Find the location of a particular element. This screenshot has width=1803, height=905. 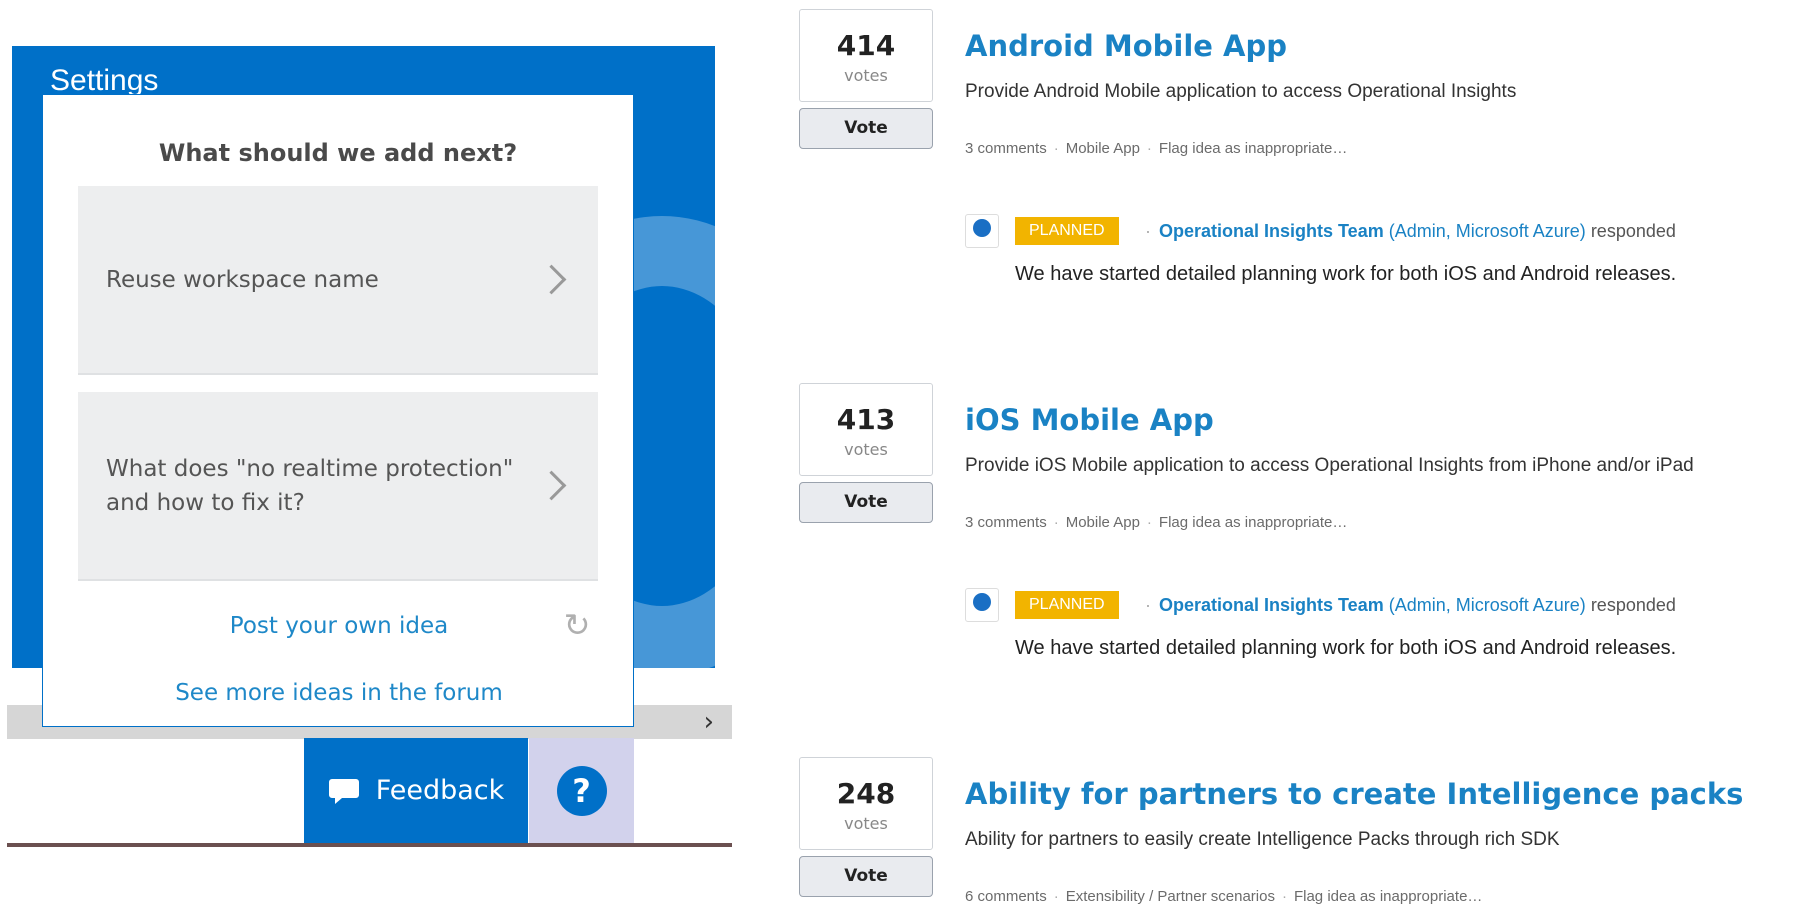

vote-count-box: 414 votes is located at coordinates (866, 55).